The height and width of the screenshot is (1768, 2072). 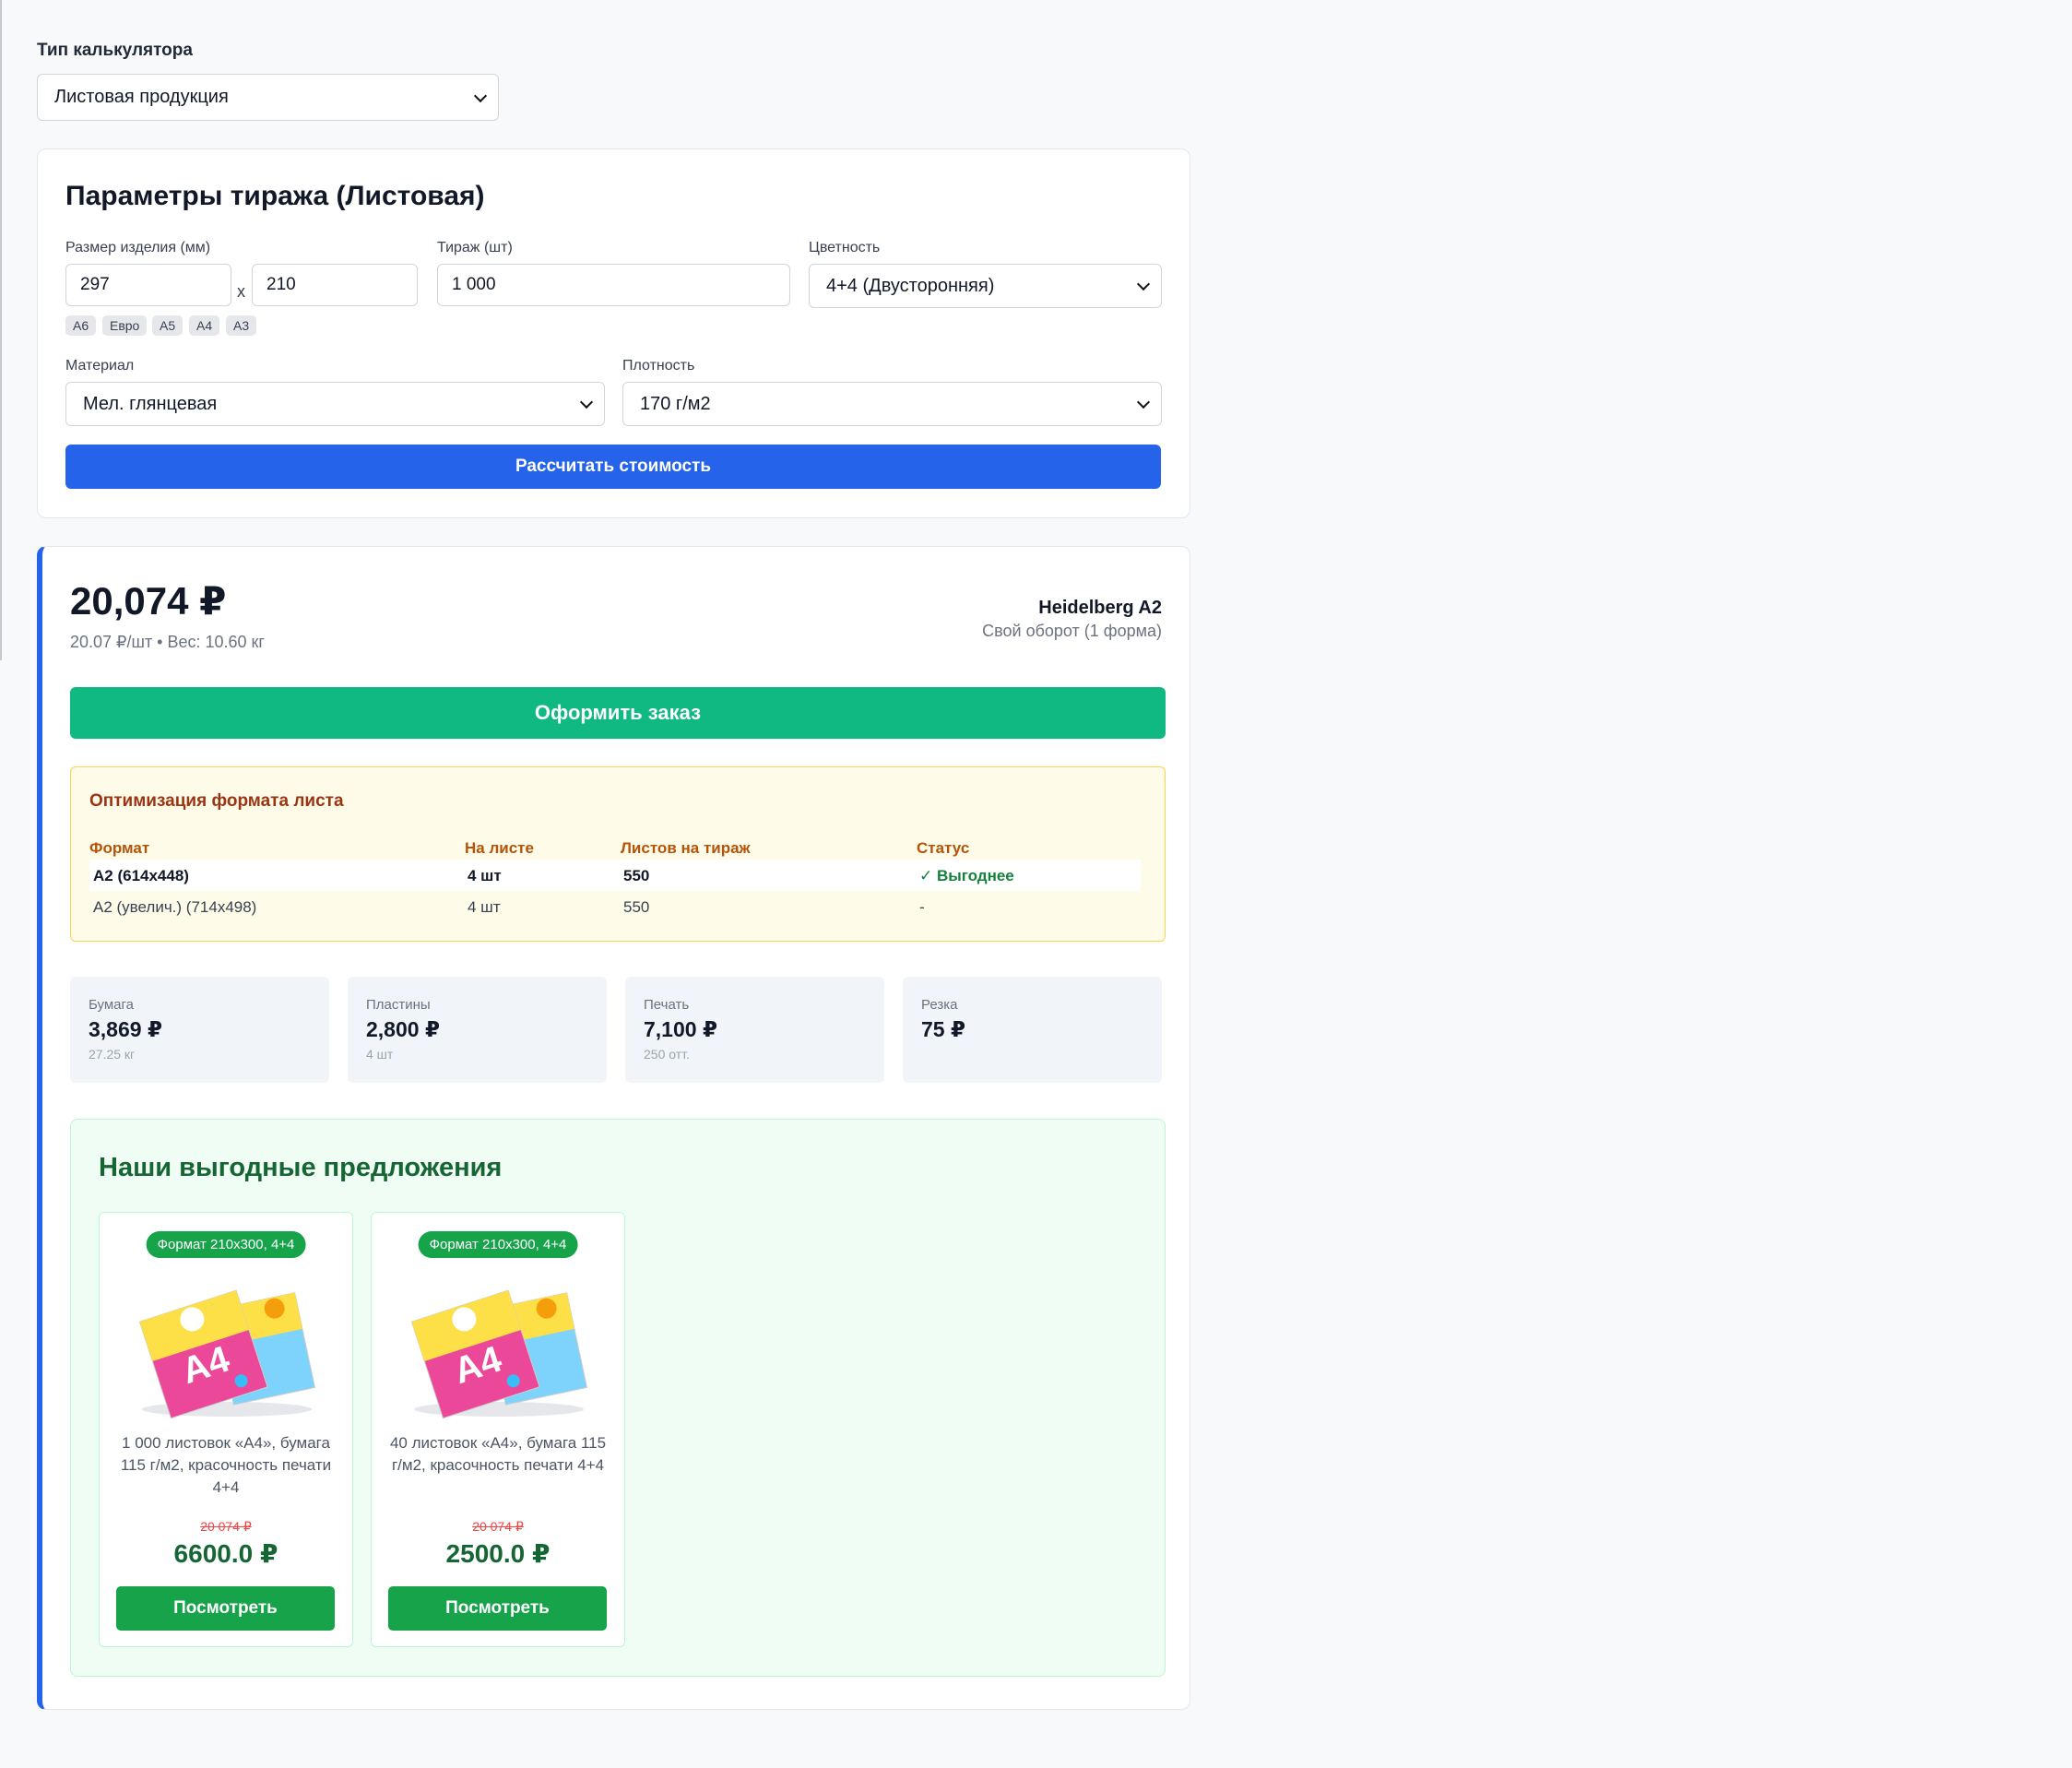 I want to click on calculate-button: Рассчитать стоимость, so click(x=613, y=467).